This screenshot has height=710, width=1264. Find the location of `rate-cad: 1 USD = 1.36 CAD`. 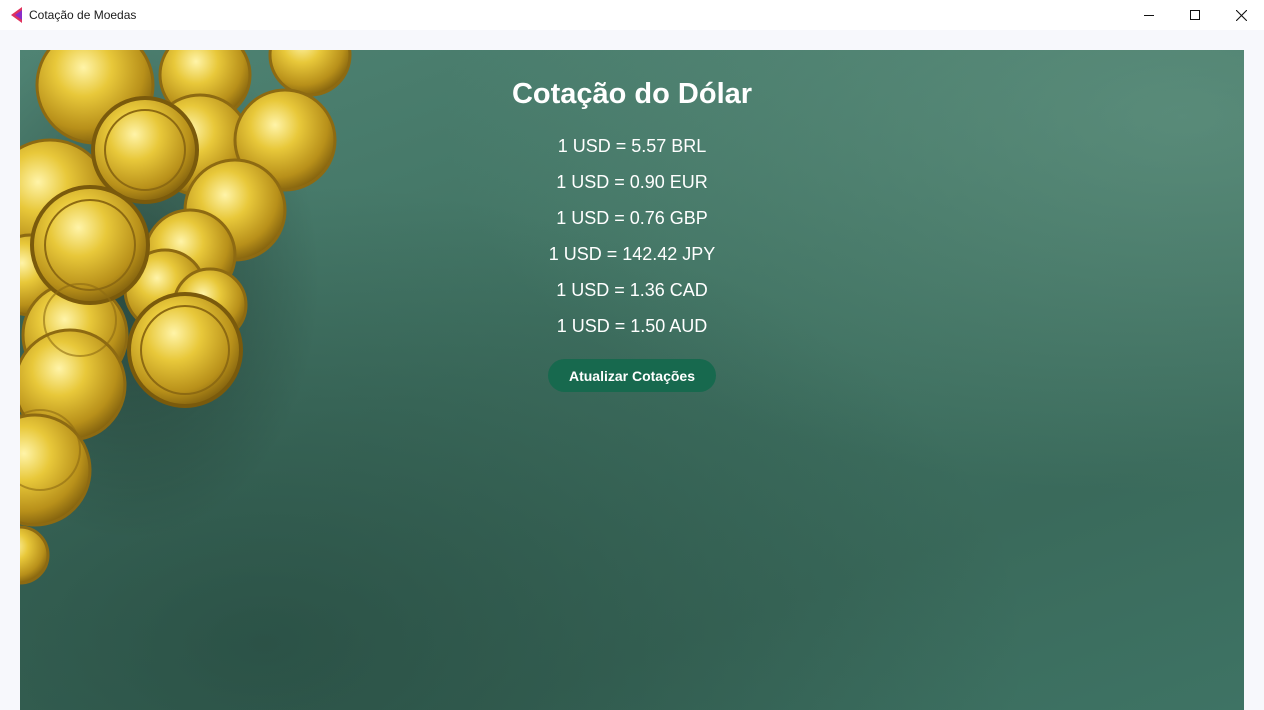

rate-cad: 1 USD = 1.36 CAD is located at coordinates (632, 290).